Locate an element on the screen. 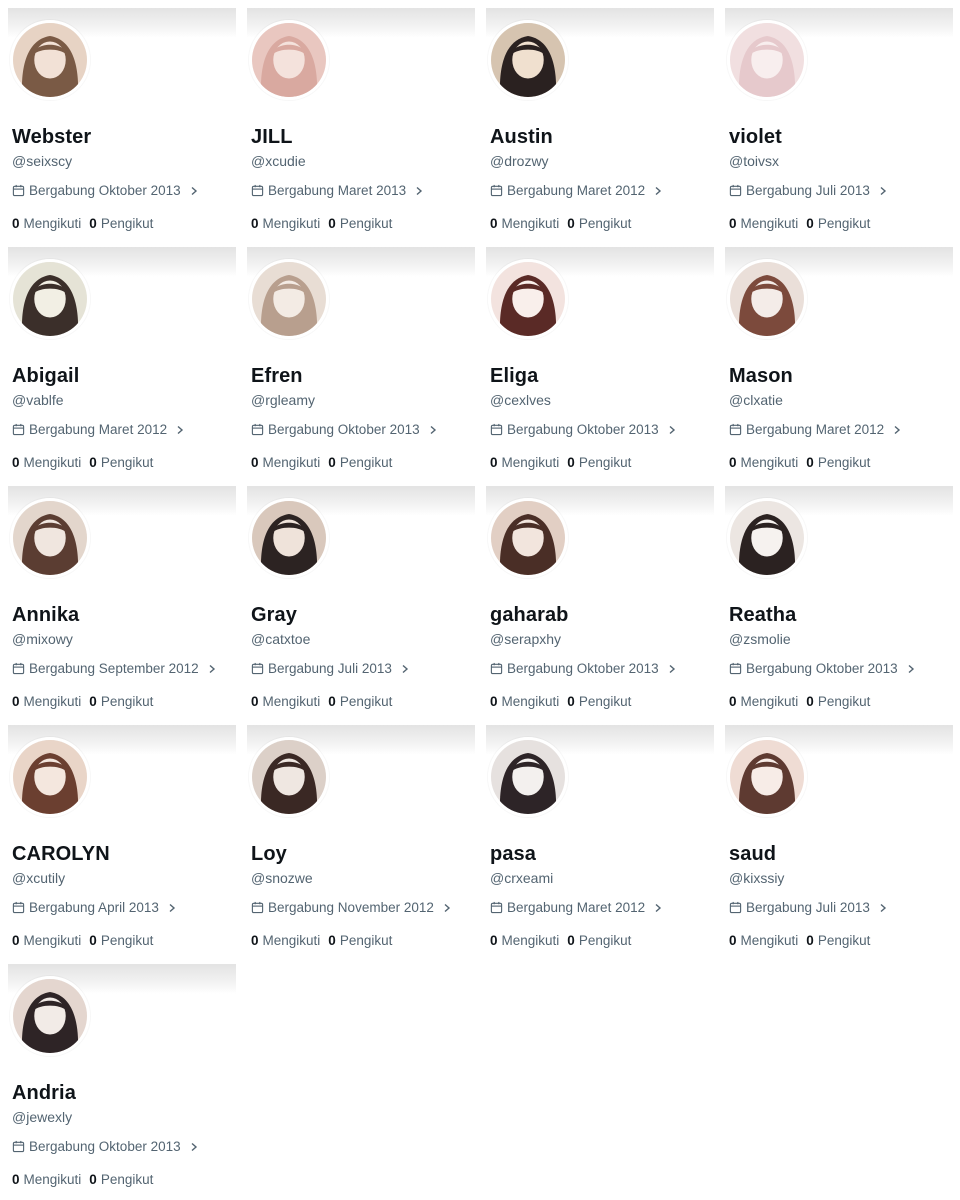  join-date: Bergabung Maret 2013 is located at coordinates (337, 190).